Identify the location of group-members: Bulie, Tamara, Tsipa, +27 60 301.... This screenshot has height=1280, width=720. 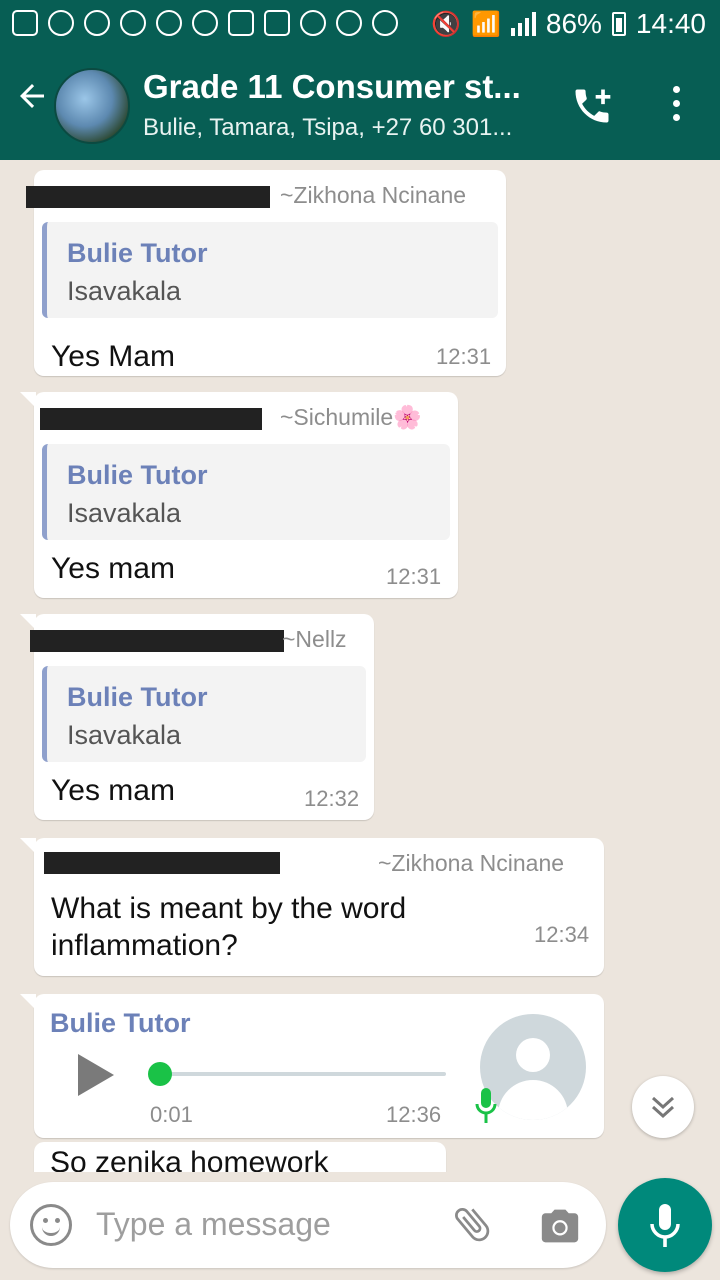
(327, 128).